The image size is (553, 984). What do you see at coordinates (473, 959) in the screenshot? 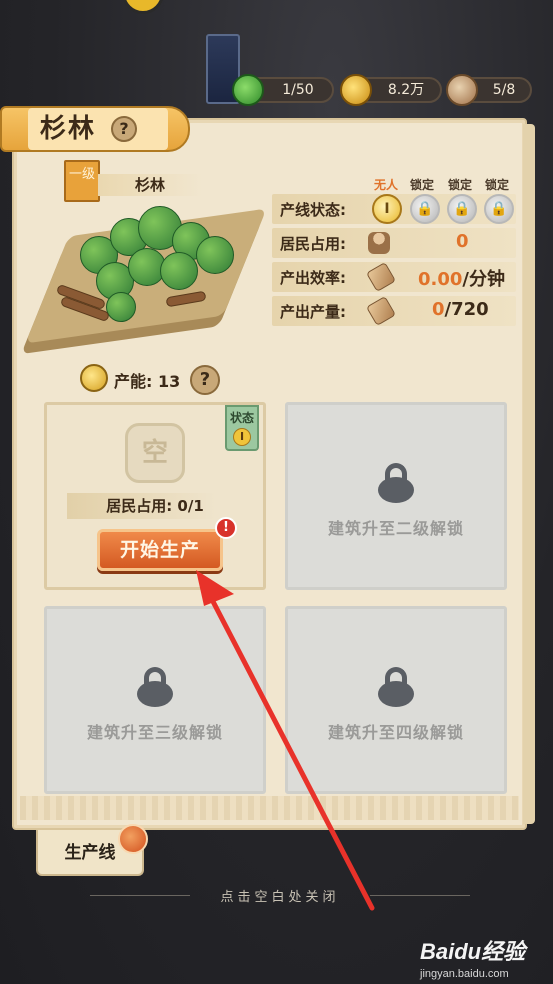
I see `watermark: Baidu经验 jingyan.baidu.com` at bounding box center [473, 959].